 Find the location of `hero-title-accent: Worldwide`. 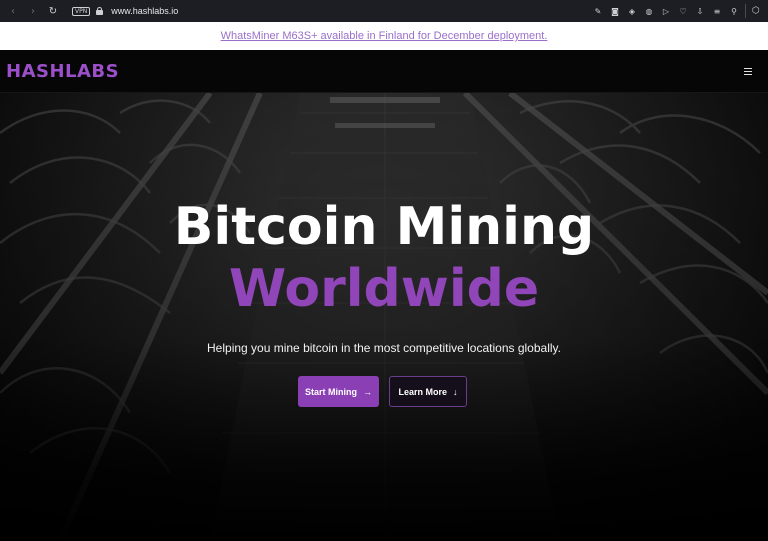

hero-title-accent: Worldwide is located at coordinates (384, 289).